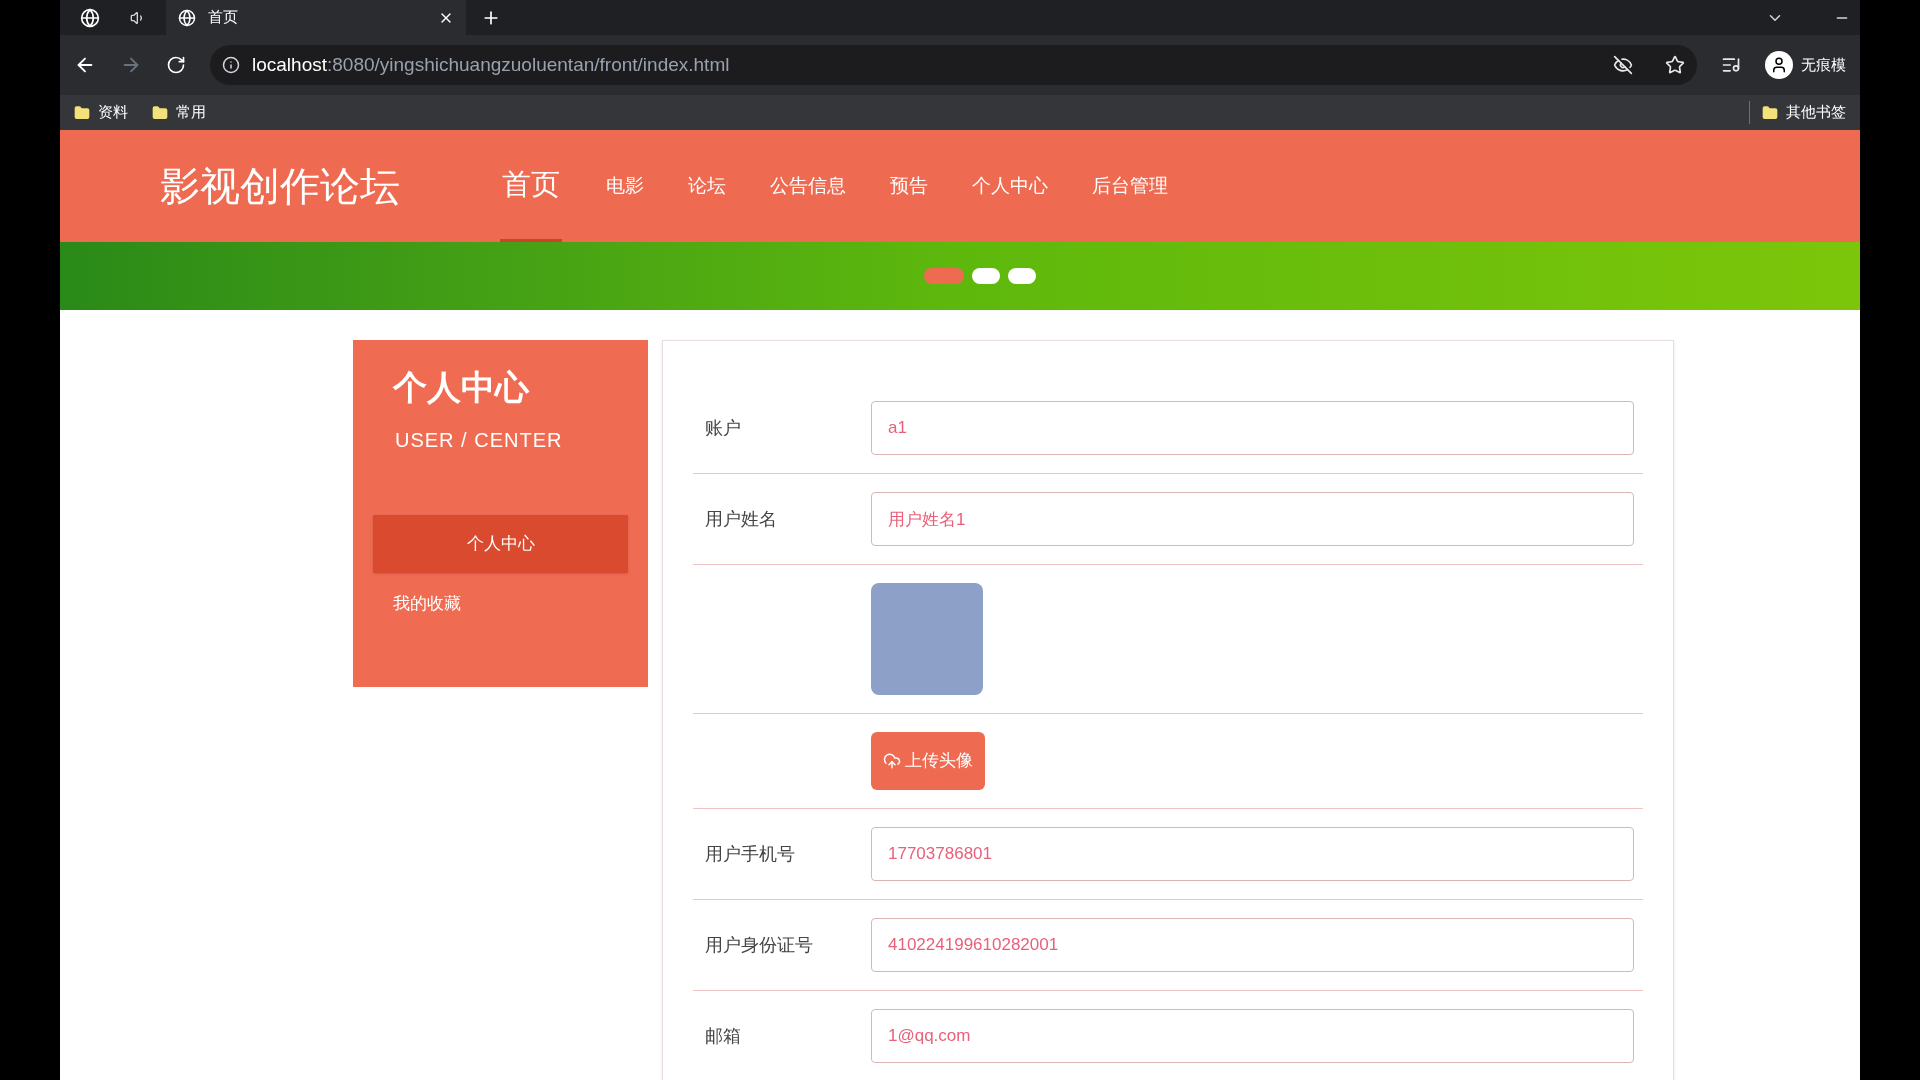 Image resolution: width=1920 pixels, height=1080 pixels. I want to click on field-label: 账户, so click(723, 428).